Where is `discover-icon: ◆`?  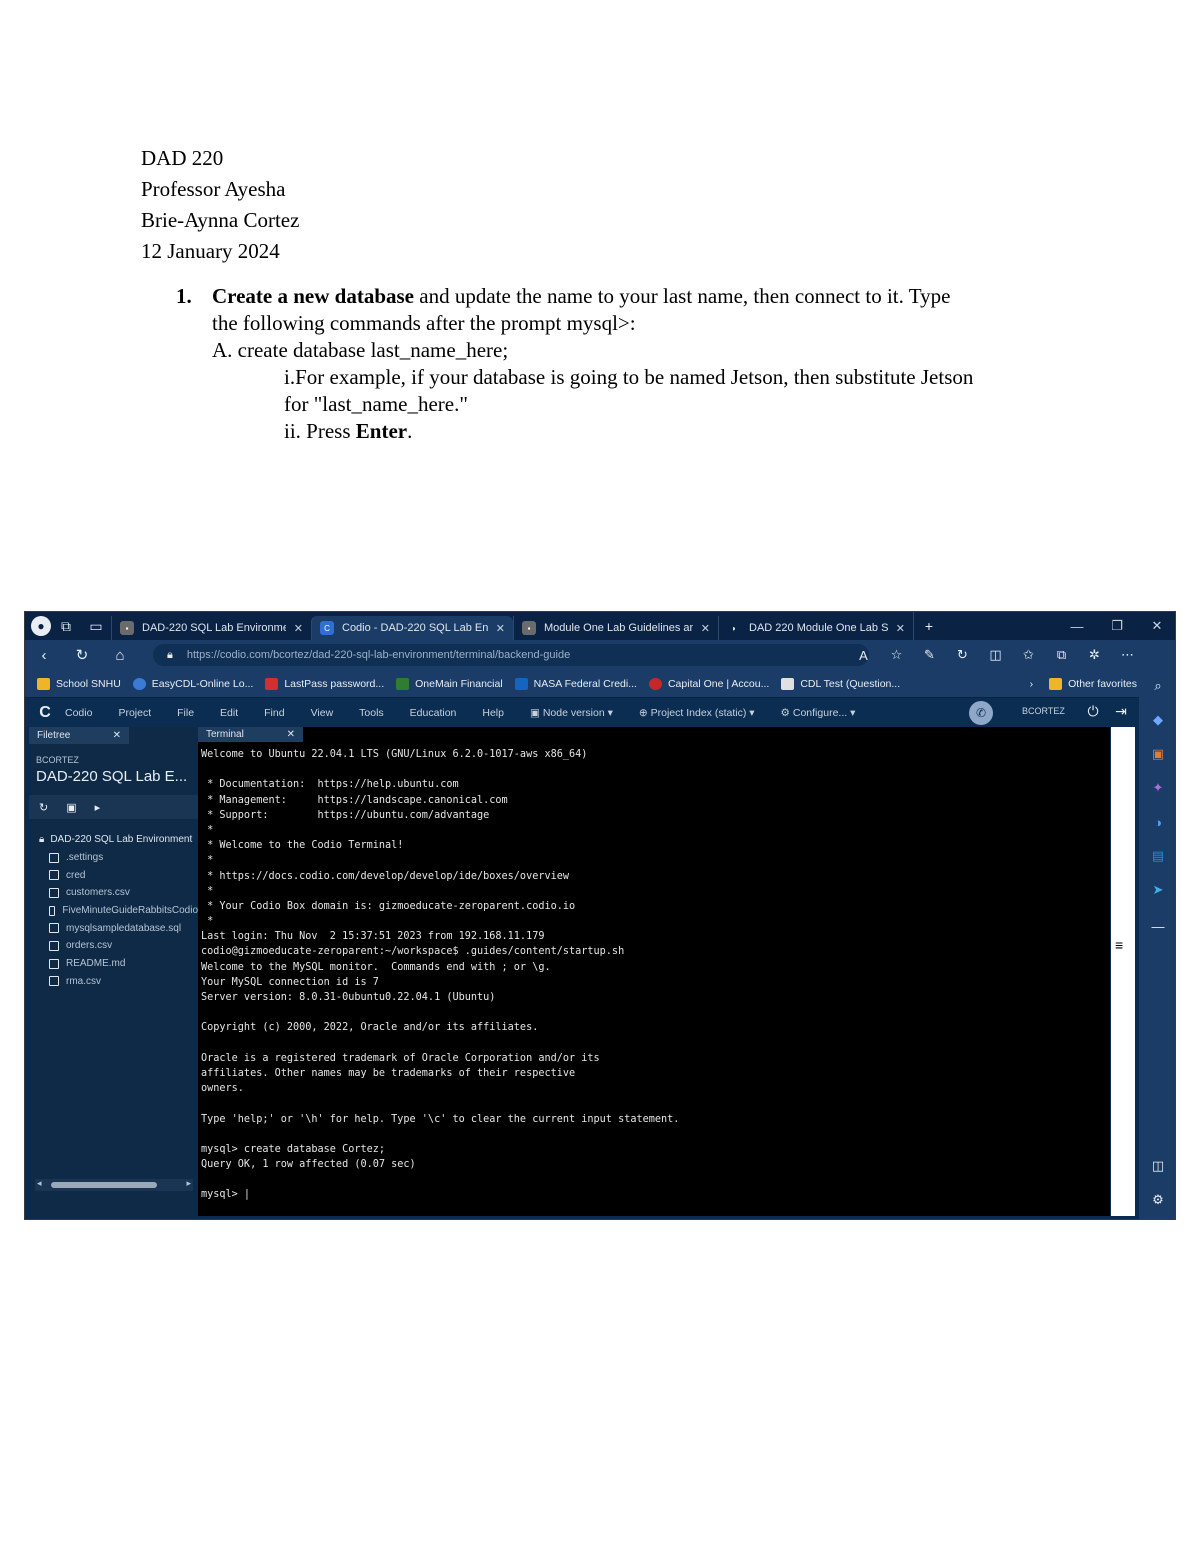 discover-icon: ◆ is located at coordinates (1158, 720).